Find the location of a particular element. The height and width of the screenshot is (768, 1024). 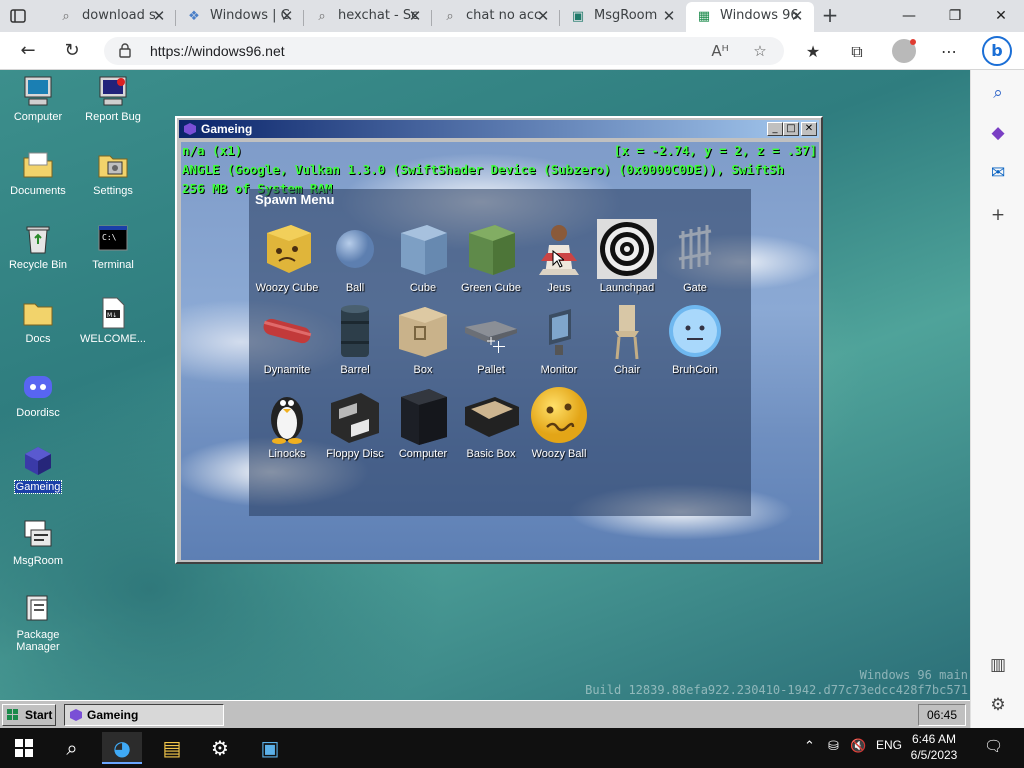

control-panel-icon: ▣ is located at coordinates (270, 748).